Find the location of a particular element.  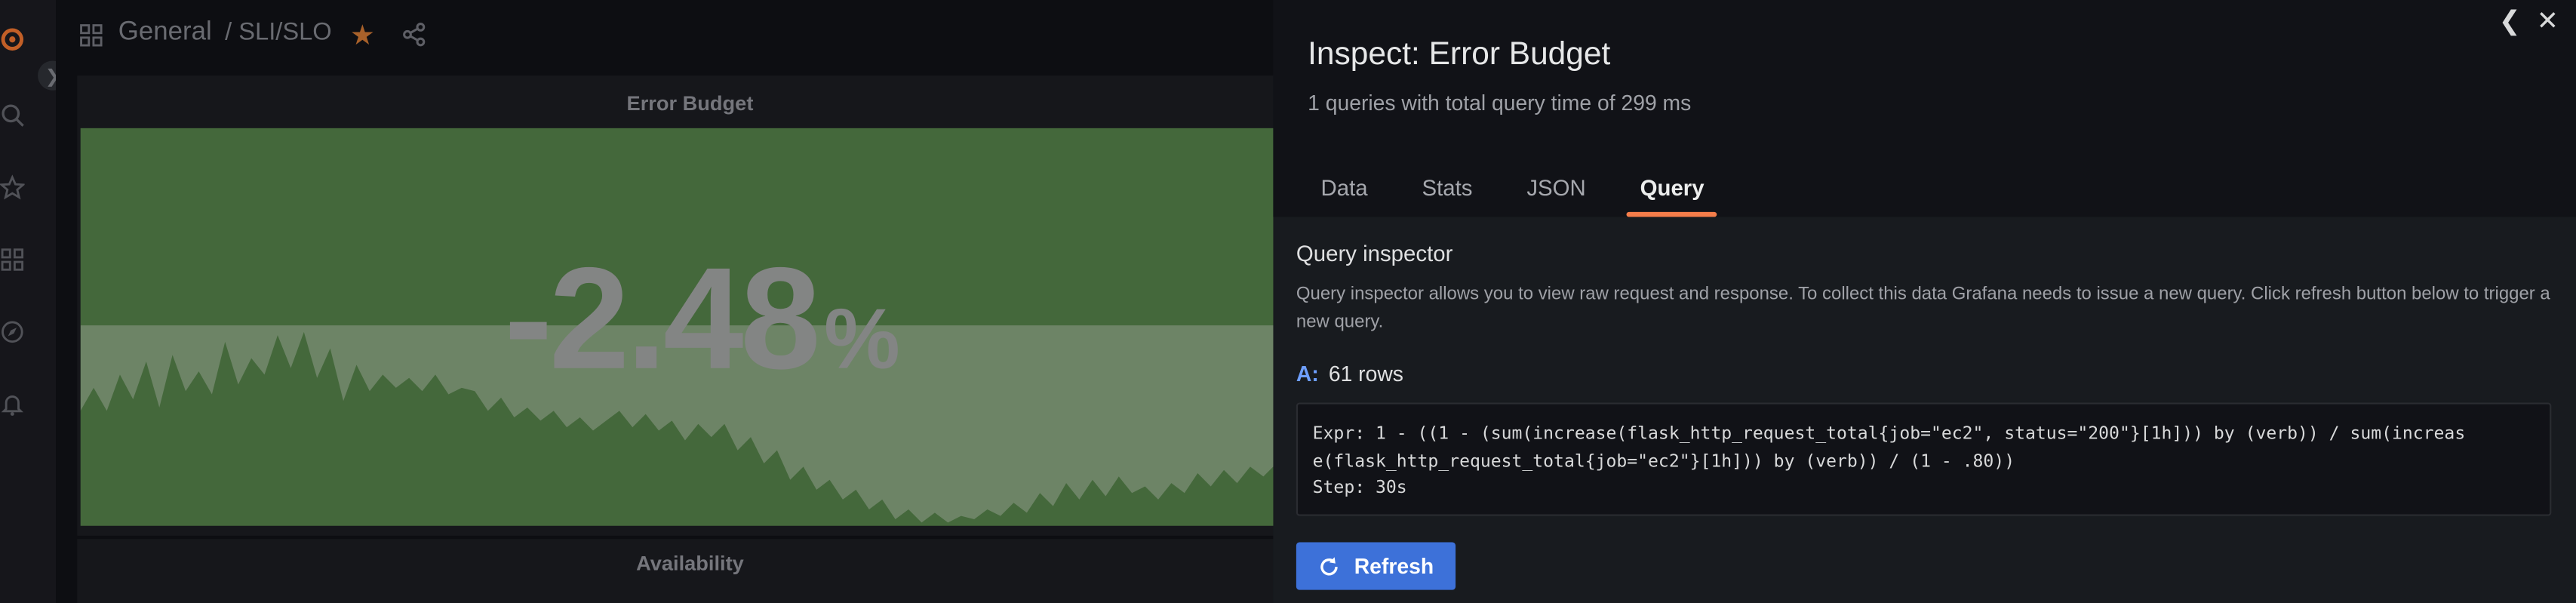

drawer-title: Inspect: Error Budget is located at coordinates (1459, 54).